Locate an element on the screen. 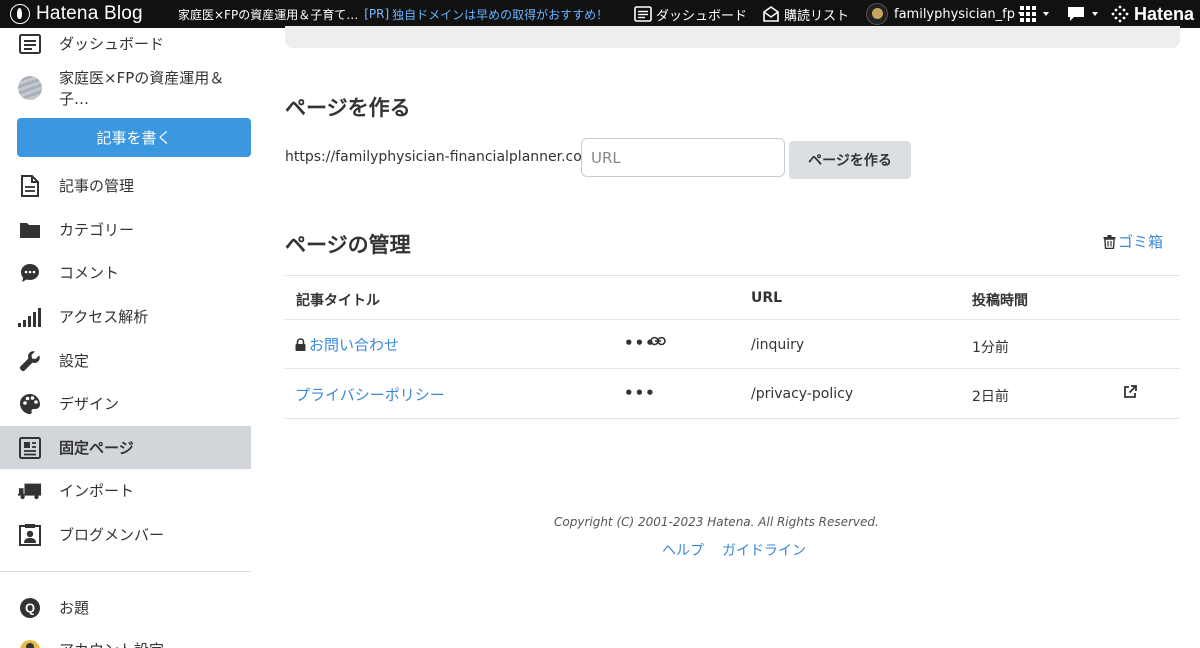  page-posted-time: 1分前 is located at coordinates (990, 348).